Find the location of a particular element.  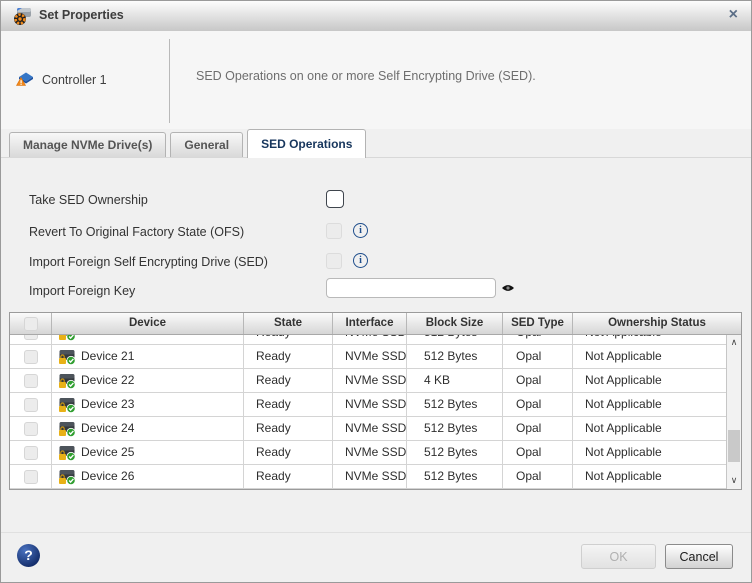

column-header-device: Device is located at coordinates (148, 323).